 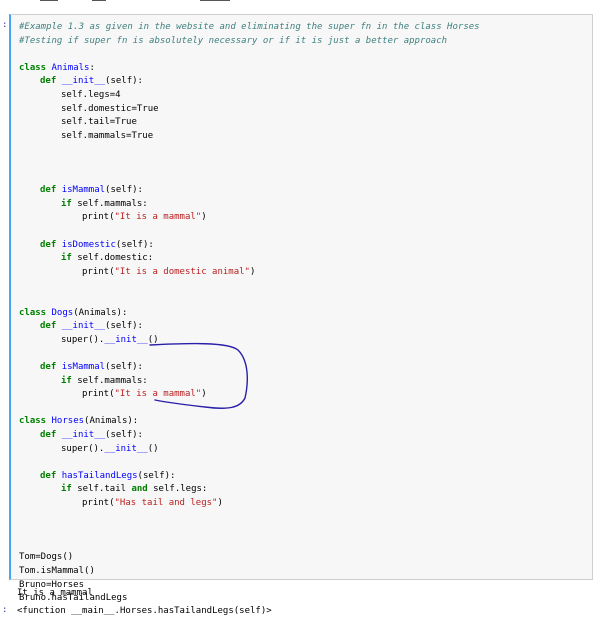 I want to click on code-line: class Horses(Animals):, so click(x=78, y=421).